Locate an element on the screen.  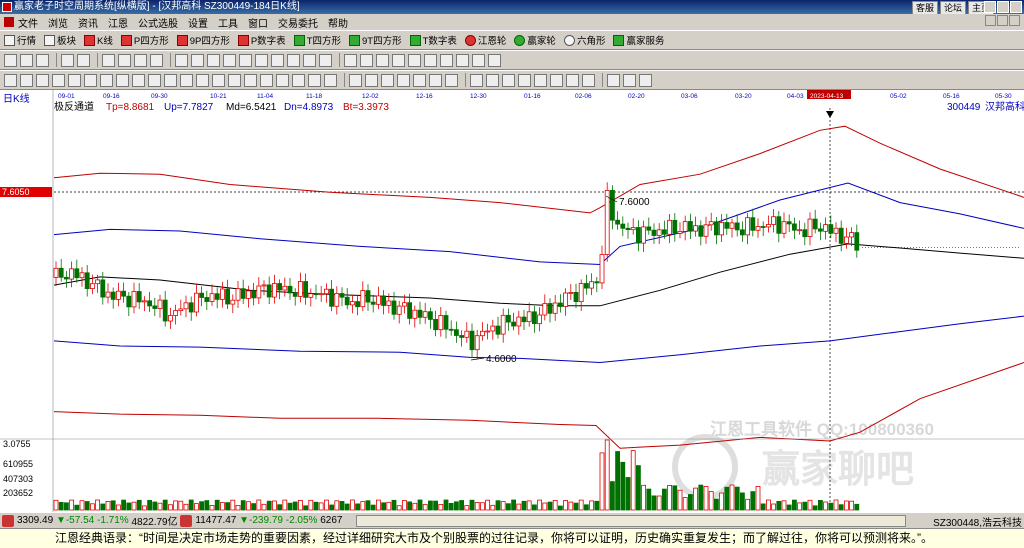
tool-hexagon: 六角形 is located at coordinates (584, 40).